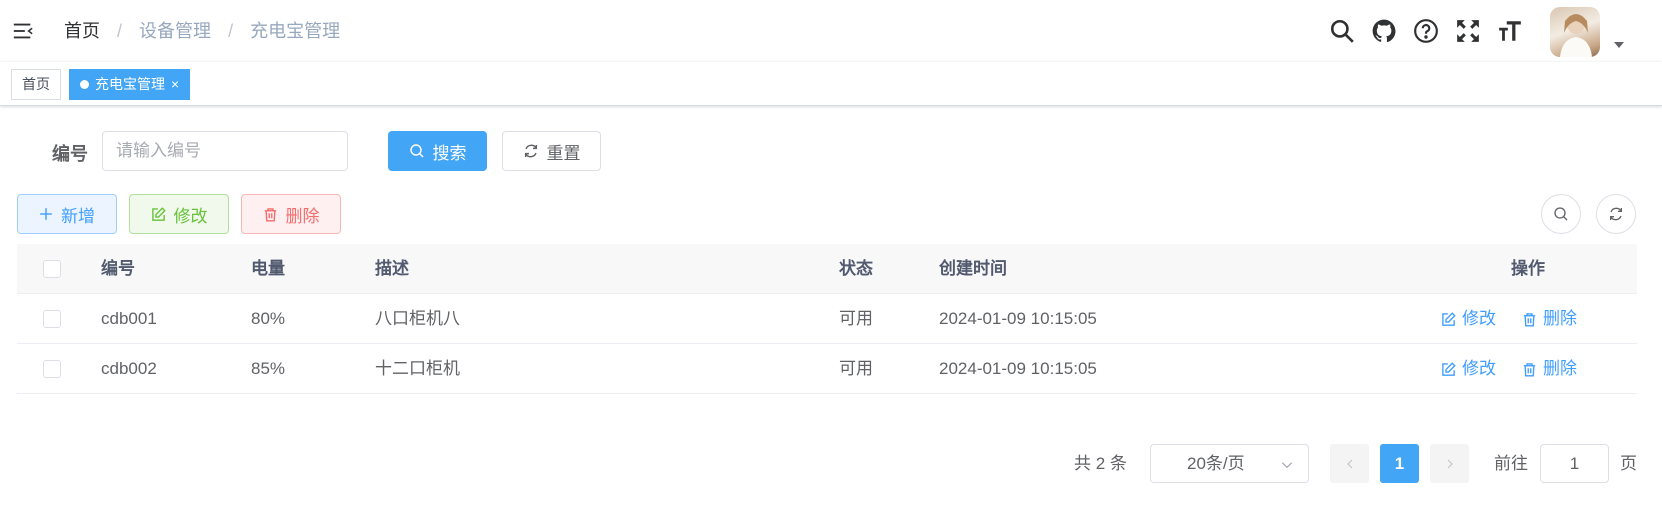 The image size is (1662, 519). I want to click on tag-powerbank-management: 充电宝管理 ×, so click(130, 84).